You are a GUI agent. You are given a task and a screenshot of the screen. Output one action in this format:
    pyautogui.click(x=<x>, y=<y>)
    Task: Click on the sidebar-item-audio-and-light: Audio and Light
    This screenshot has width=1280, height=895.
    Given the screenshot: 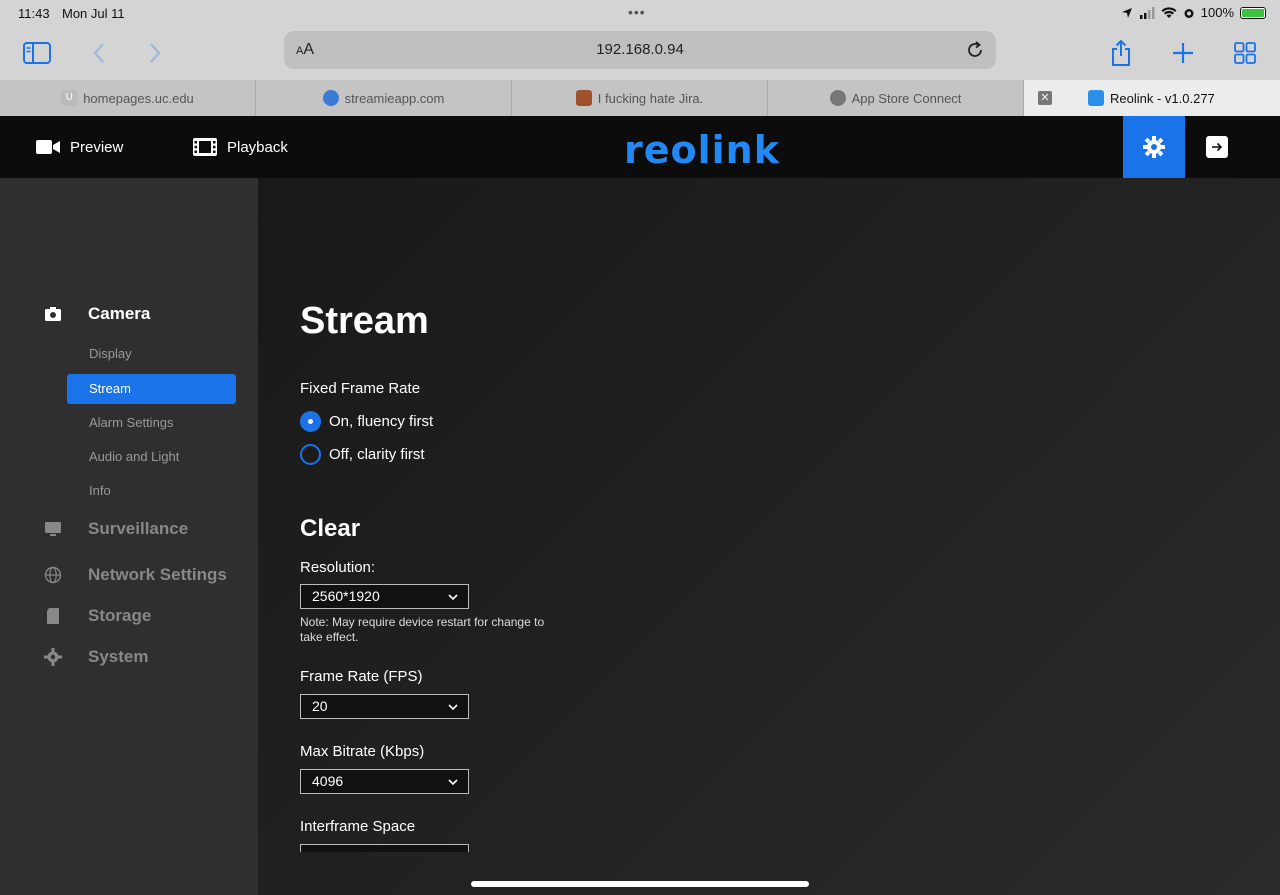 What is the action you would take?
    pyautogui.click(x=151, y=457)
    